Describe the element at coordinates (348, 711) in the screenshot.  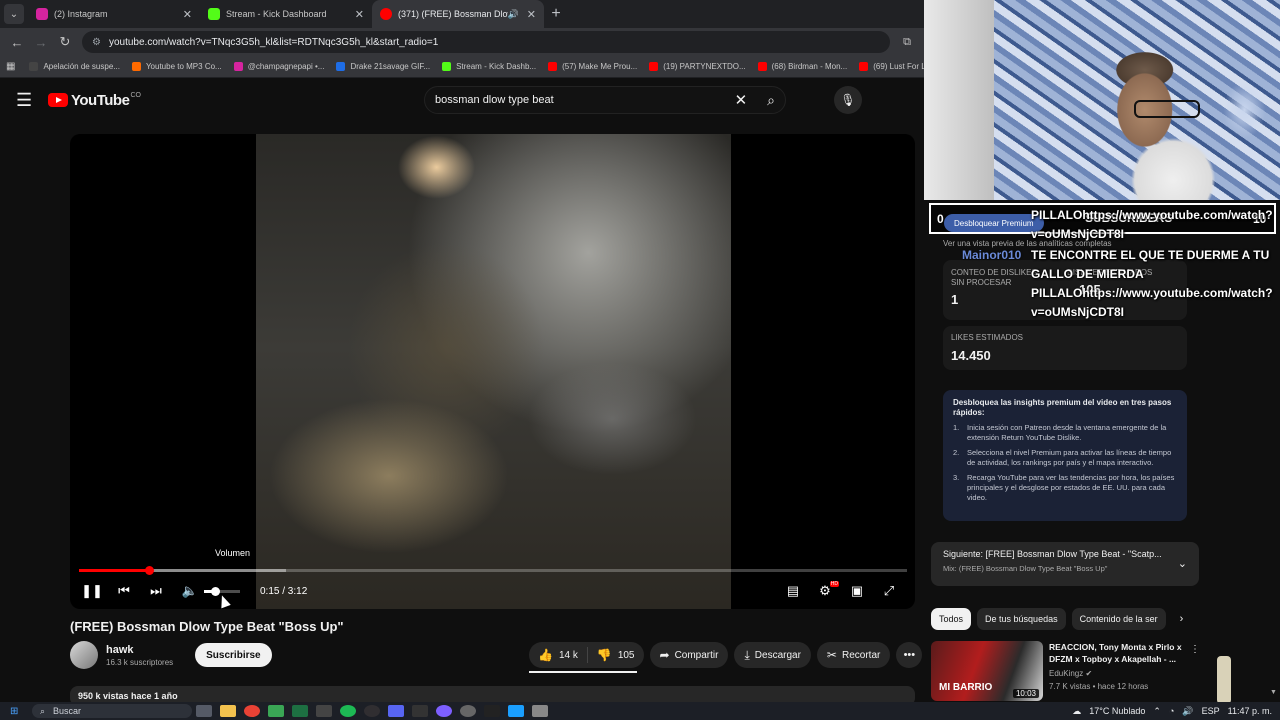
I see `spotify-icon` at that location.